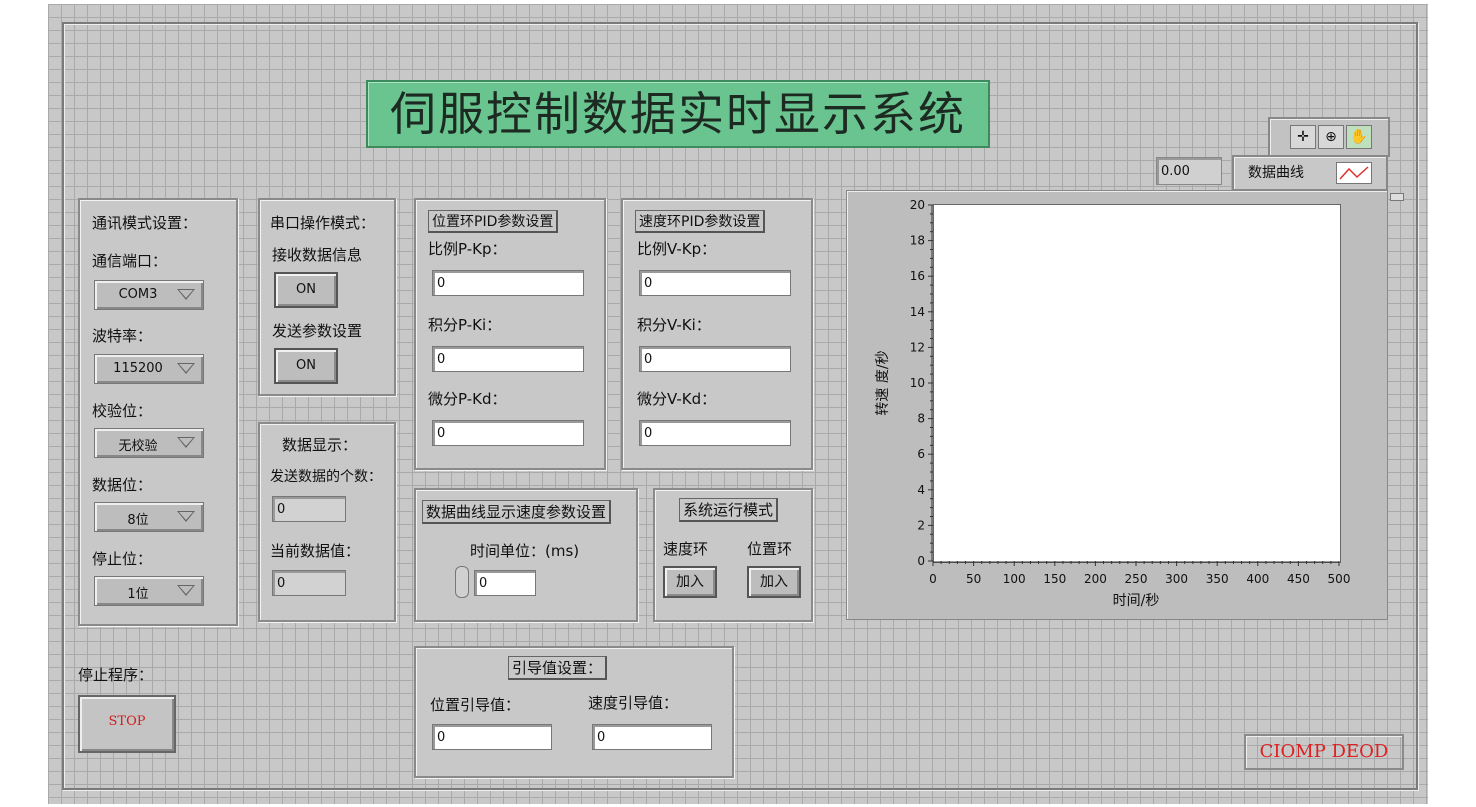 The image size is (1476, 807). What do you see at coordinates (317, 255) in the screenshot?
I see `receive-label: 接收数据信息` at bounding box center [317, 255].